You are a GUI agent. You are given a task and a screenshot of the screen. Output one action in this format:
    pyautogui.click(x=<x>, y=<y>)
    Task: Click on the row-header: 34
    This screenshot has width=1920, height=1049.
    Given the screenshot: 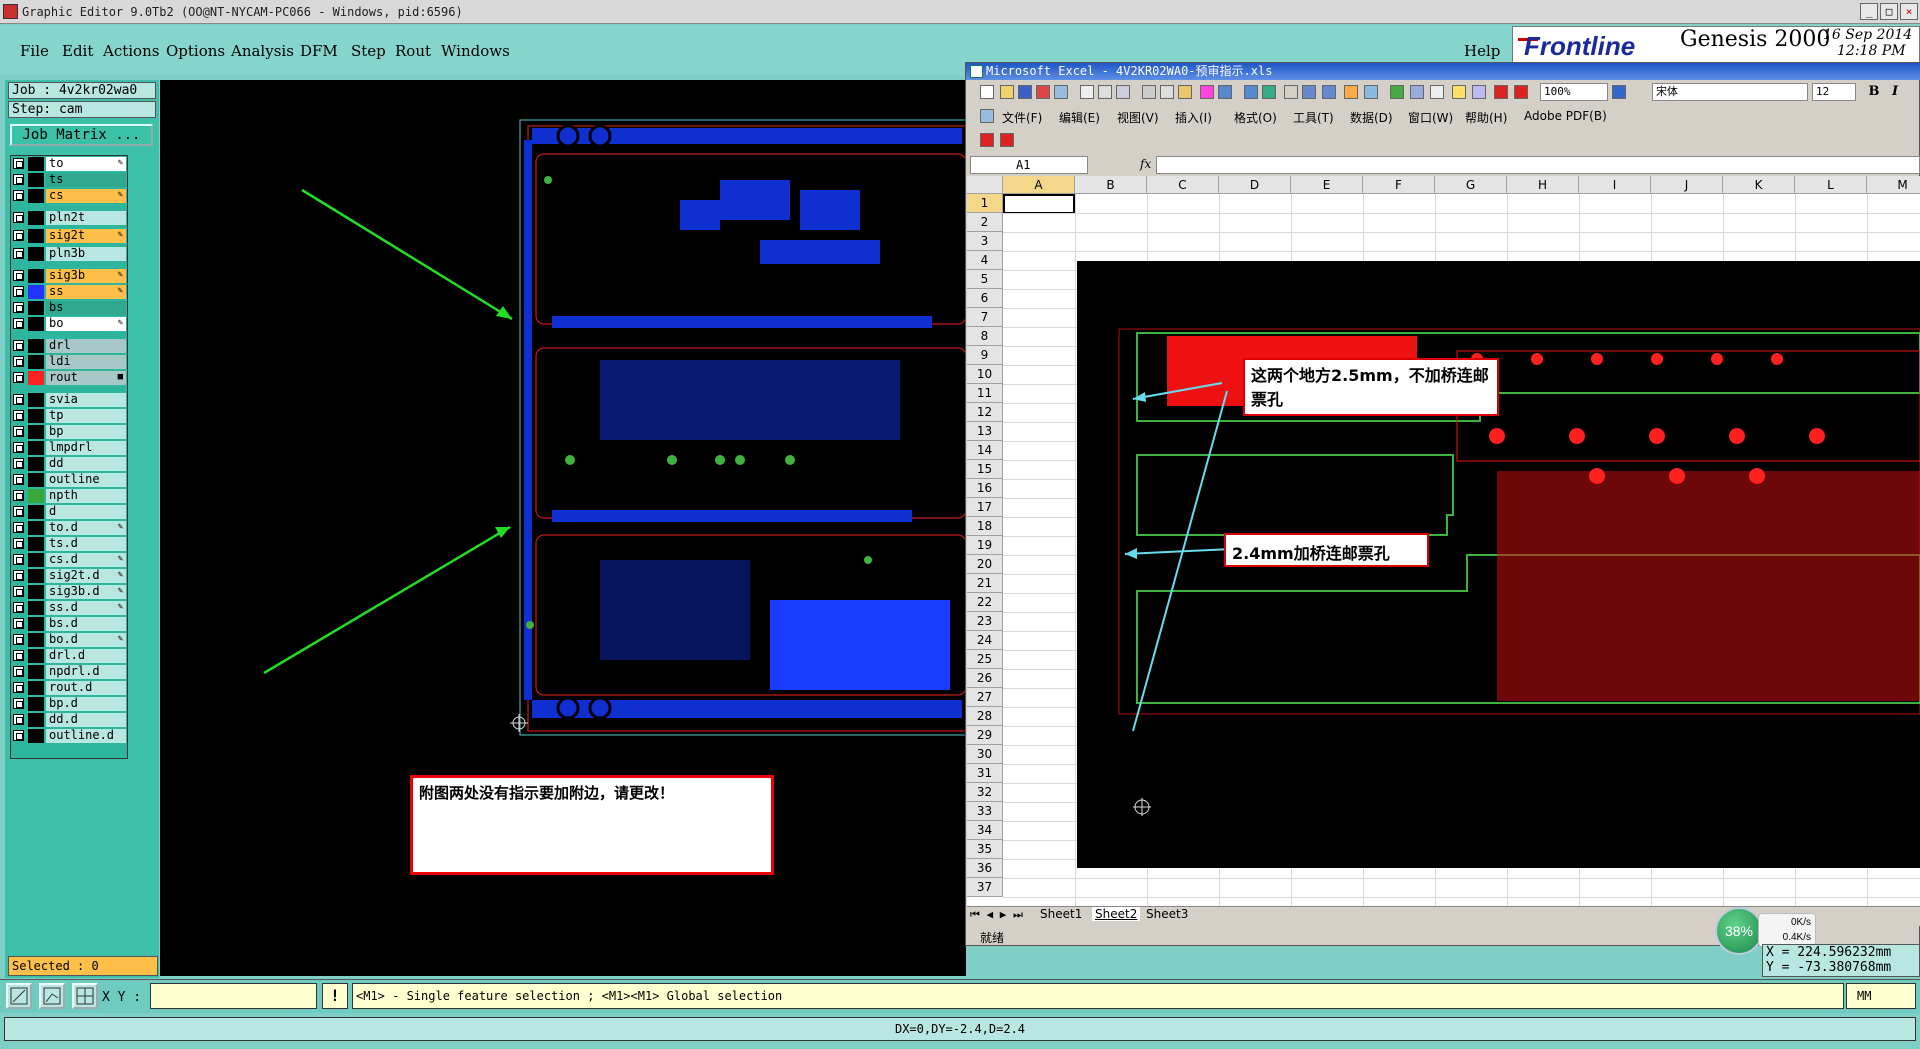 What is the action you would take?
    pyautogui.click(x=985, y=830)
    